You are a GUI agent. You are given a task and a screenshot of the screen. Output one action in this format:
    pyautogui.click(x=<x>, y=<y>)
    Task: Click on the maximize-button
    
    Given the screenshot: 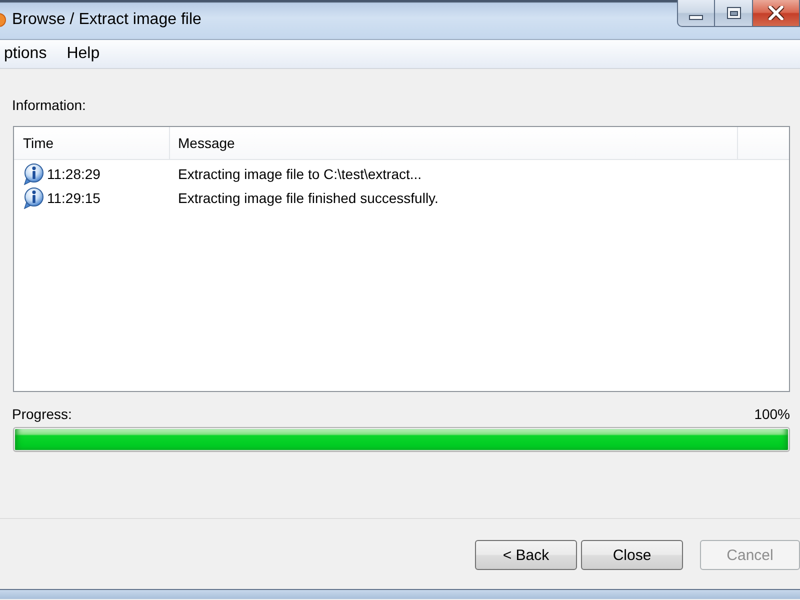 What is the action you would take?
    pyautogui.click(x=734, y=13)
    